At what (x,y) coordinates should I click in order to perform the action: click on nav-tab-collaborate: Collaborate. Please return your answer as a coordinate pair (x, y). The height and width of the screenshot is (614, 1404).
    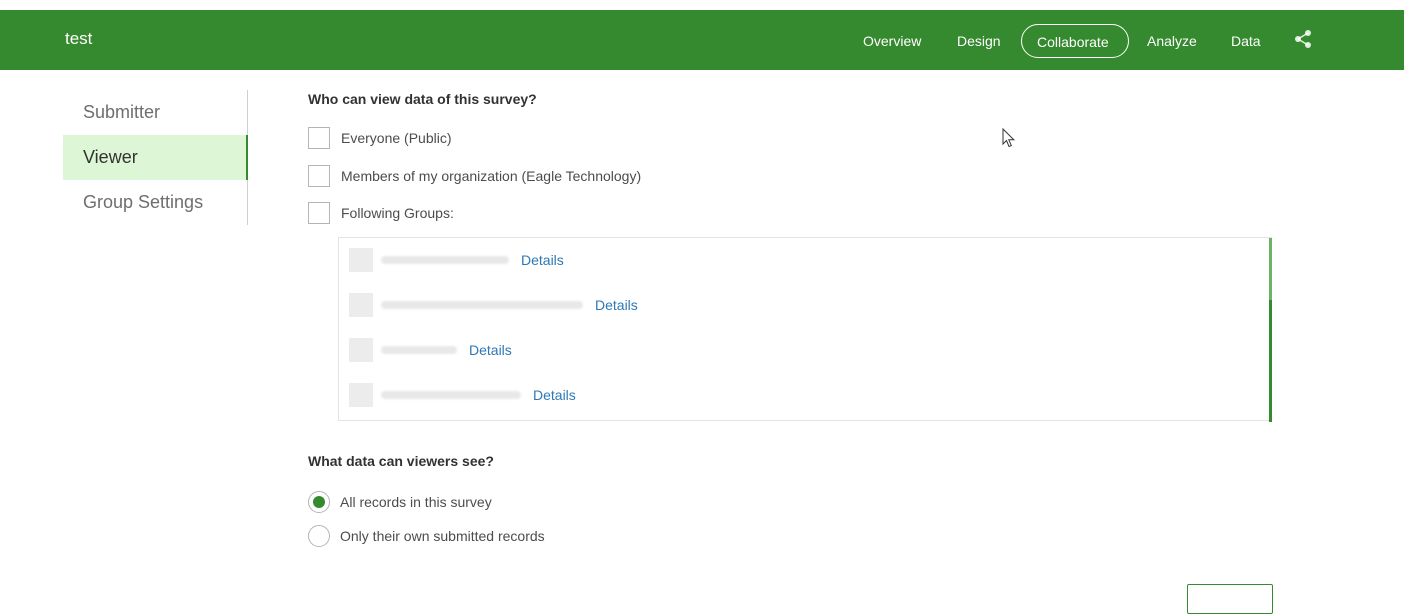
    Looking at the image, I should click on (1075, 41).